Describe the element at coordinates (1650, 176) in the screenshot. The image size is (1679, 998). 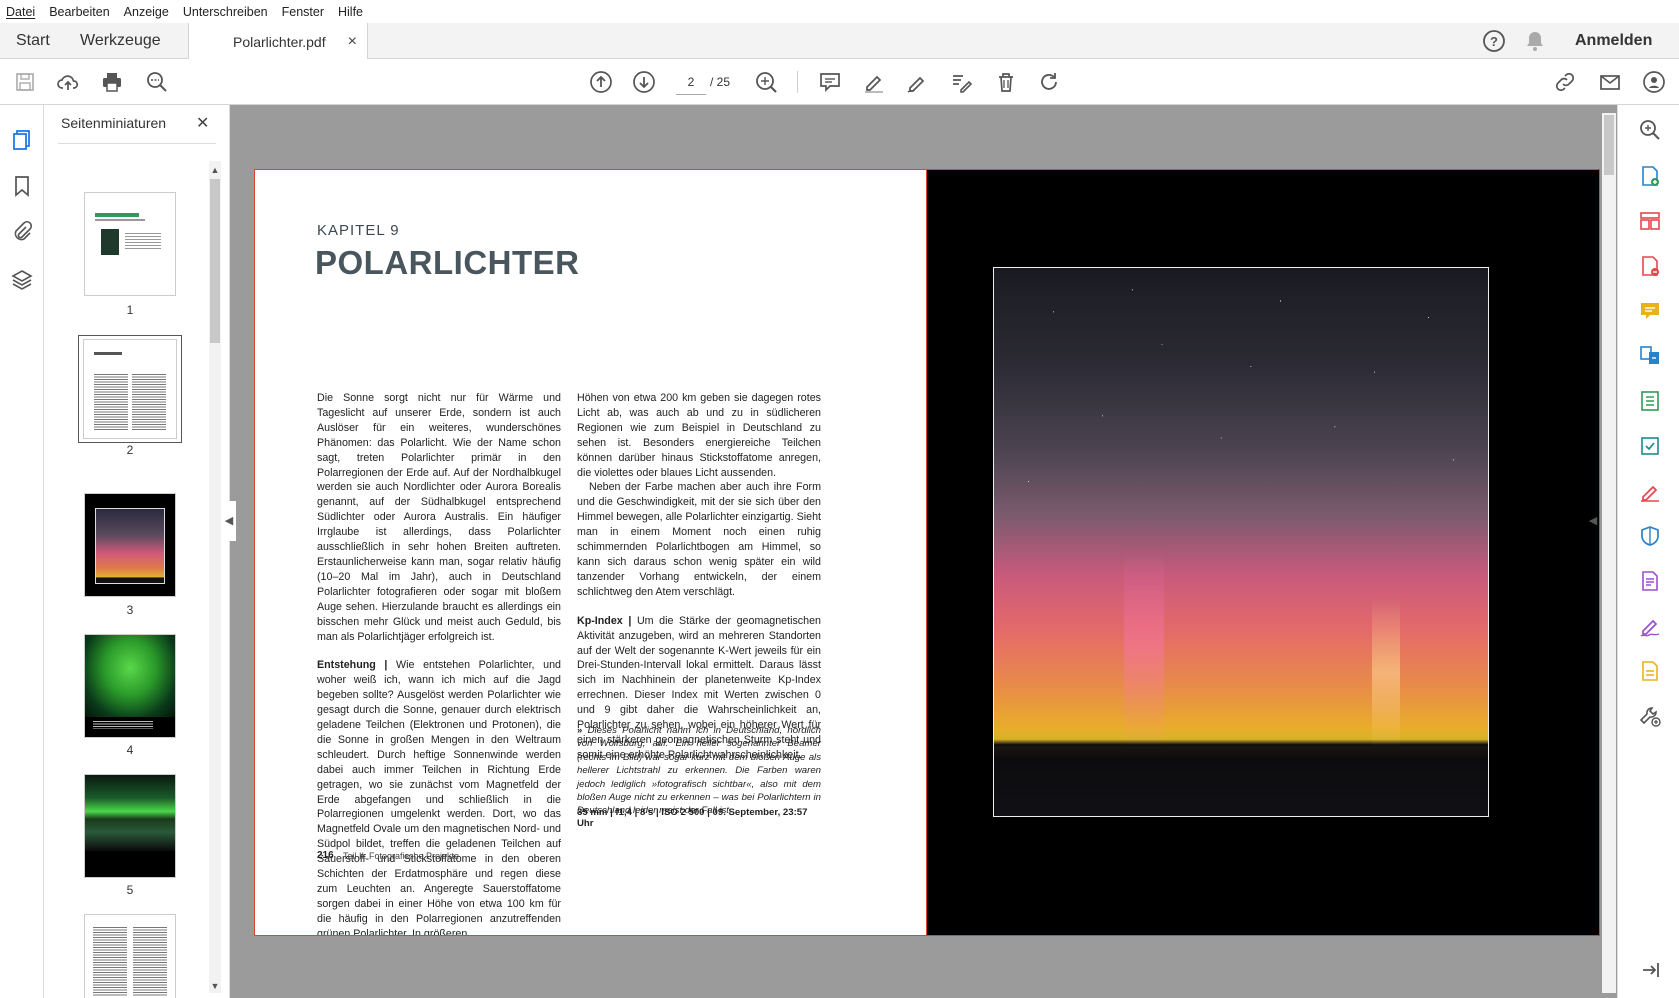
I see `create-pdf-icon` at that location.